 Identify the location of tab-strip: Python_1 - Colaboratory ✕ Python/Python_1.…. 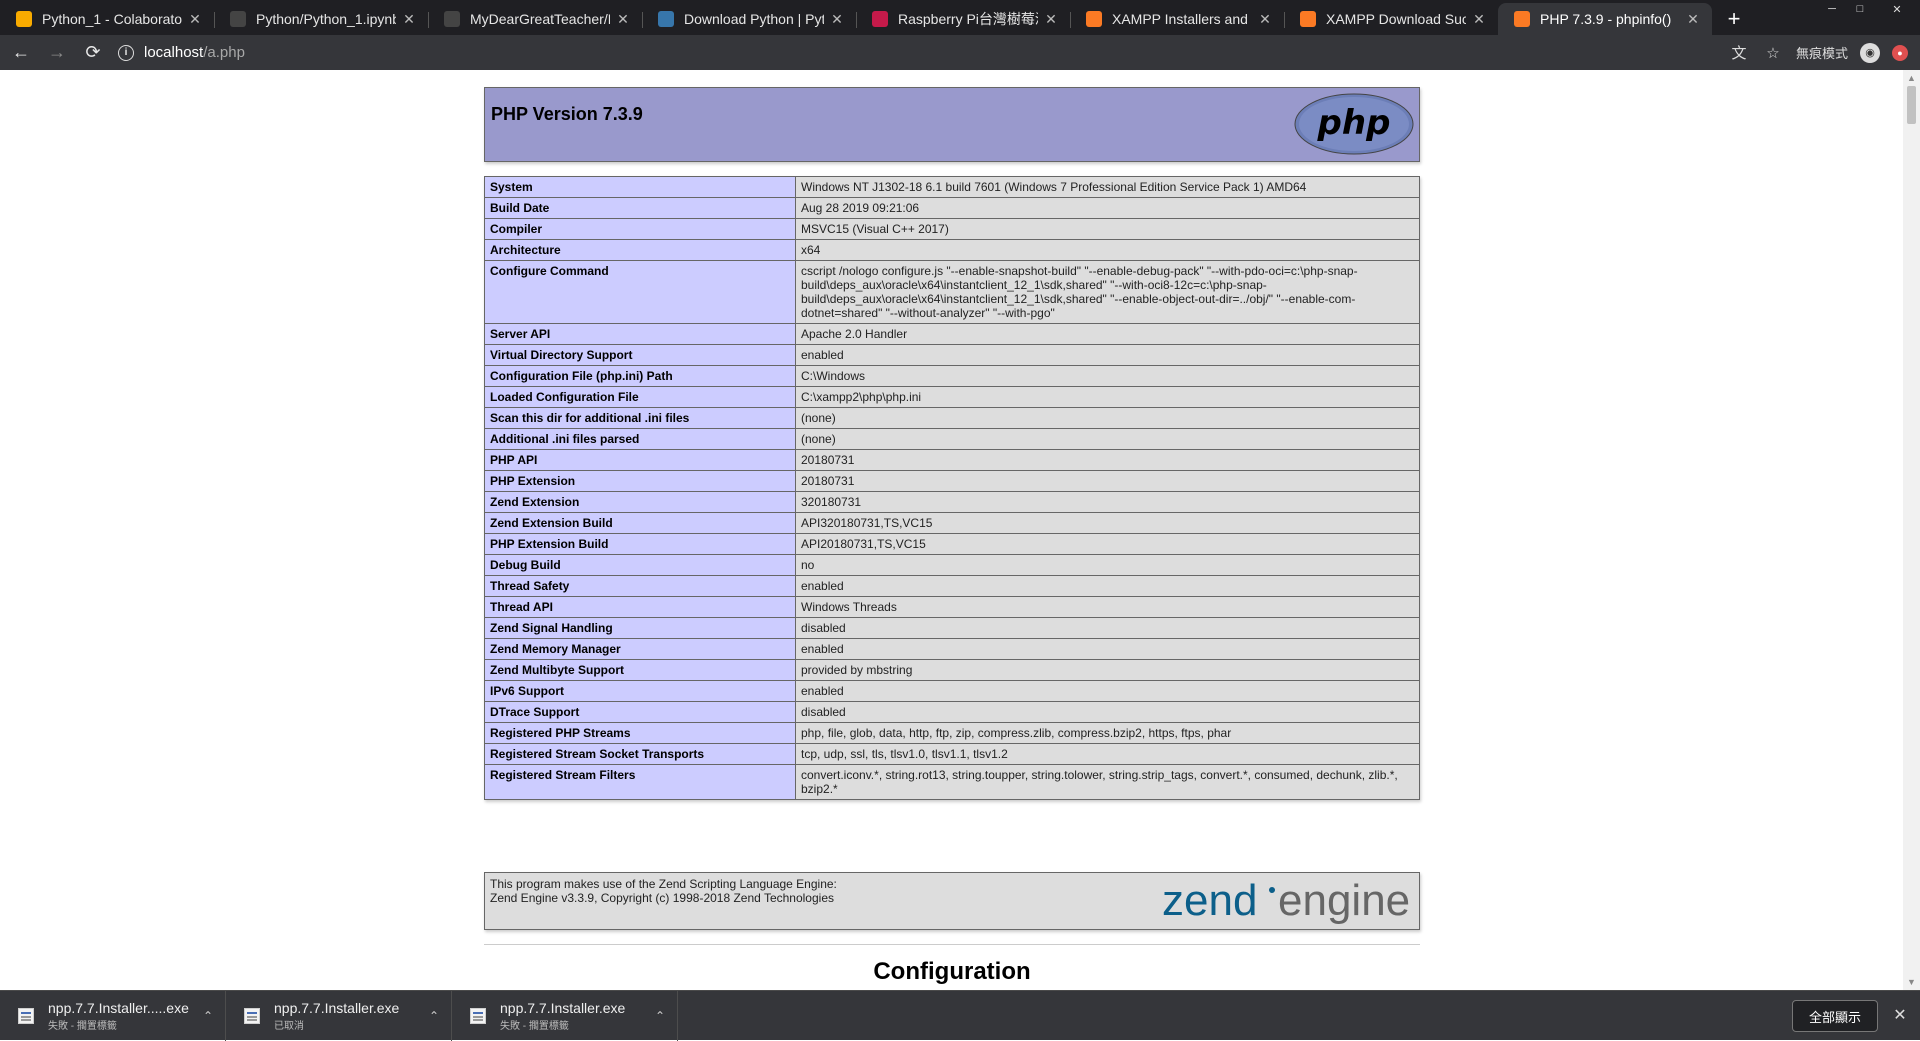
(960, 17).